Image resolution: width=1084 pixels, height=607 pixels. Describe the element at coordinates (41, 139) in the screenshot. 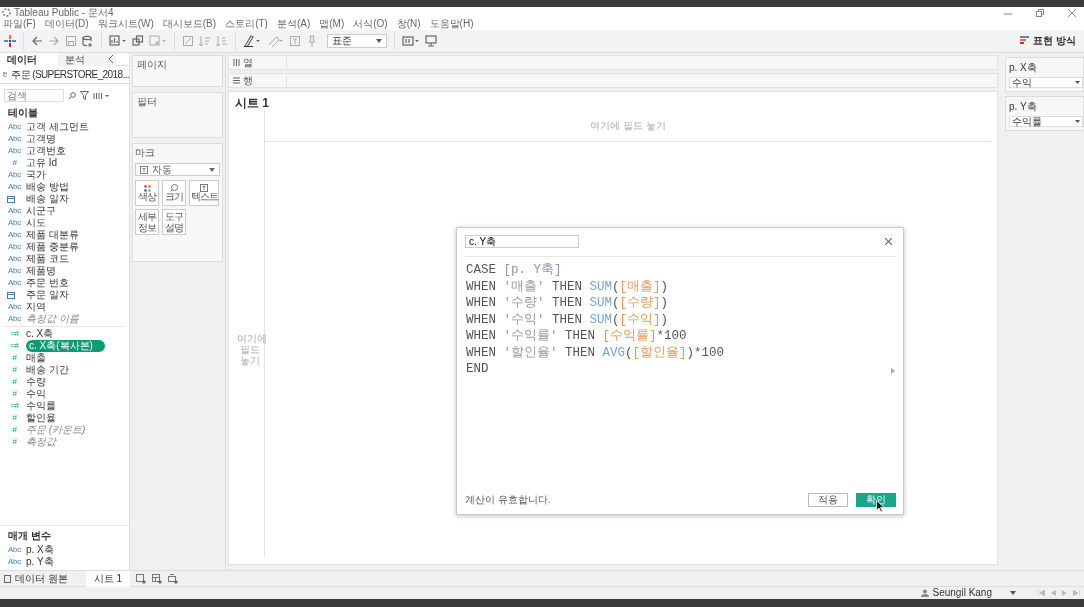

I see `field-item: 고객명` at that location.